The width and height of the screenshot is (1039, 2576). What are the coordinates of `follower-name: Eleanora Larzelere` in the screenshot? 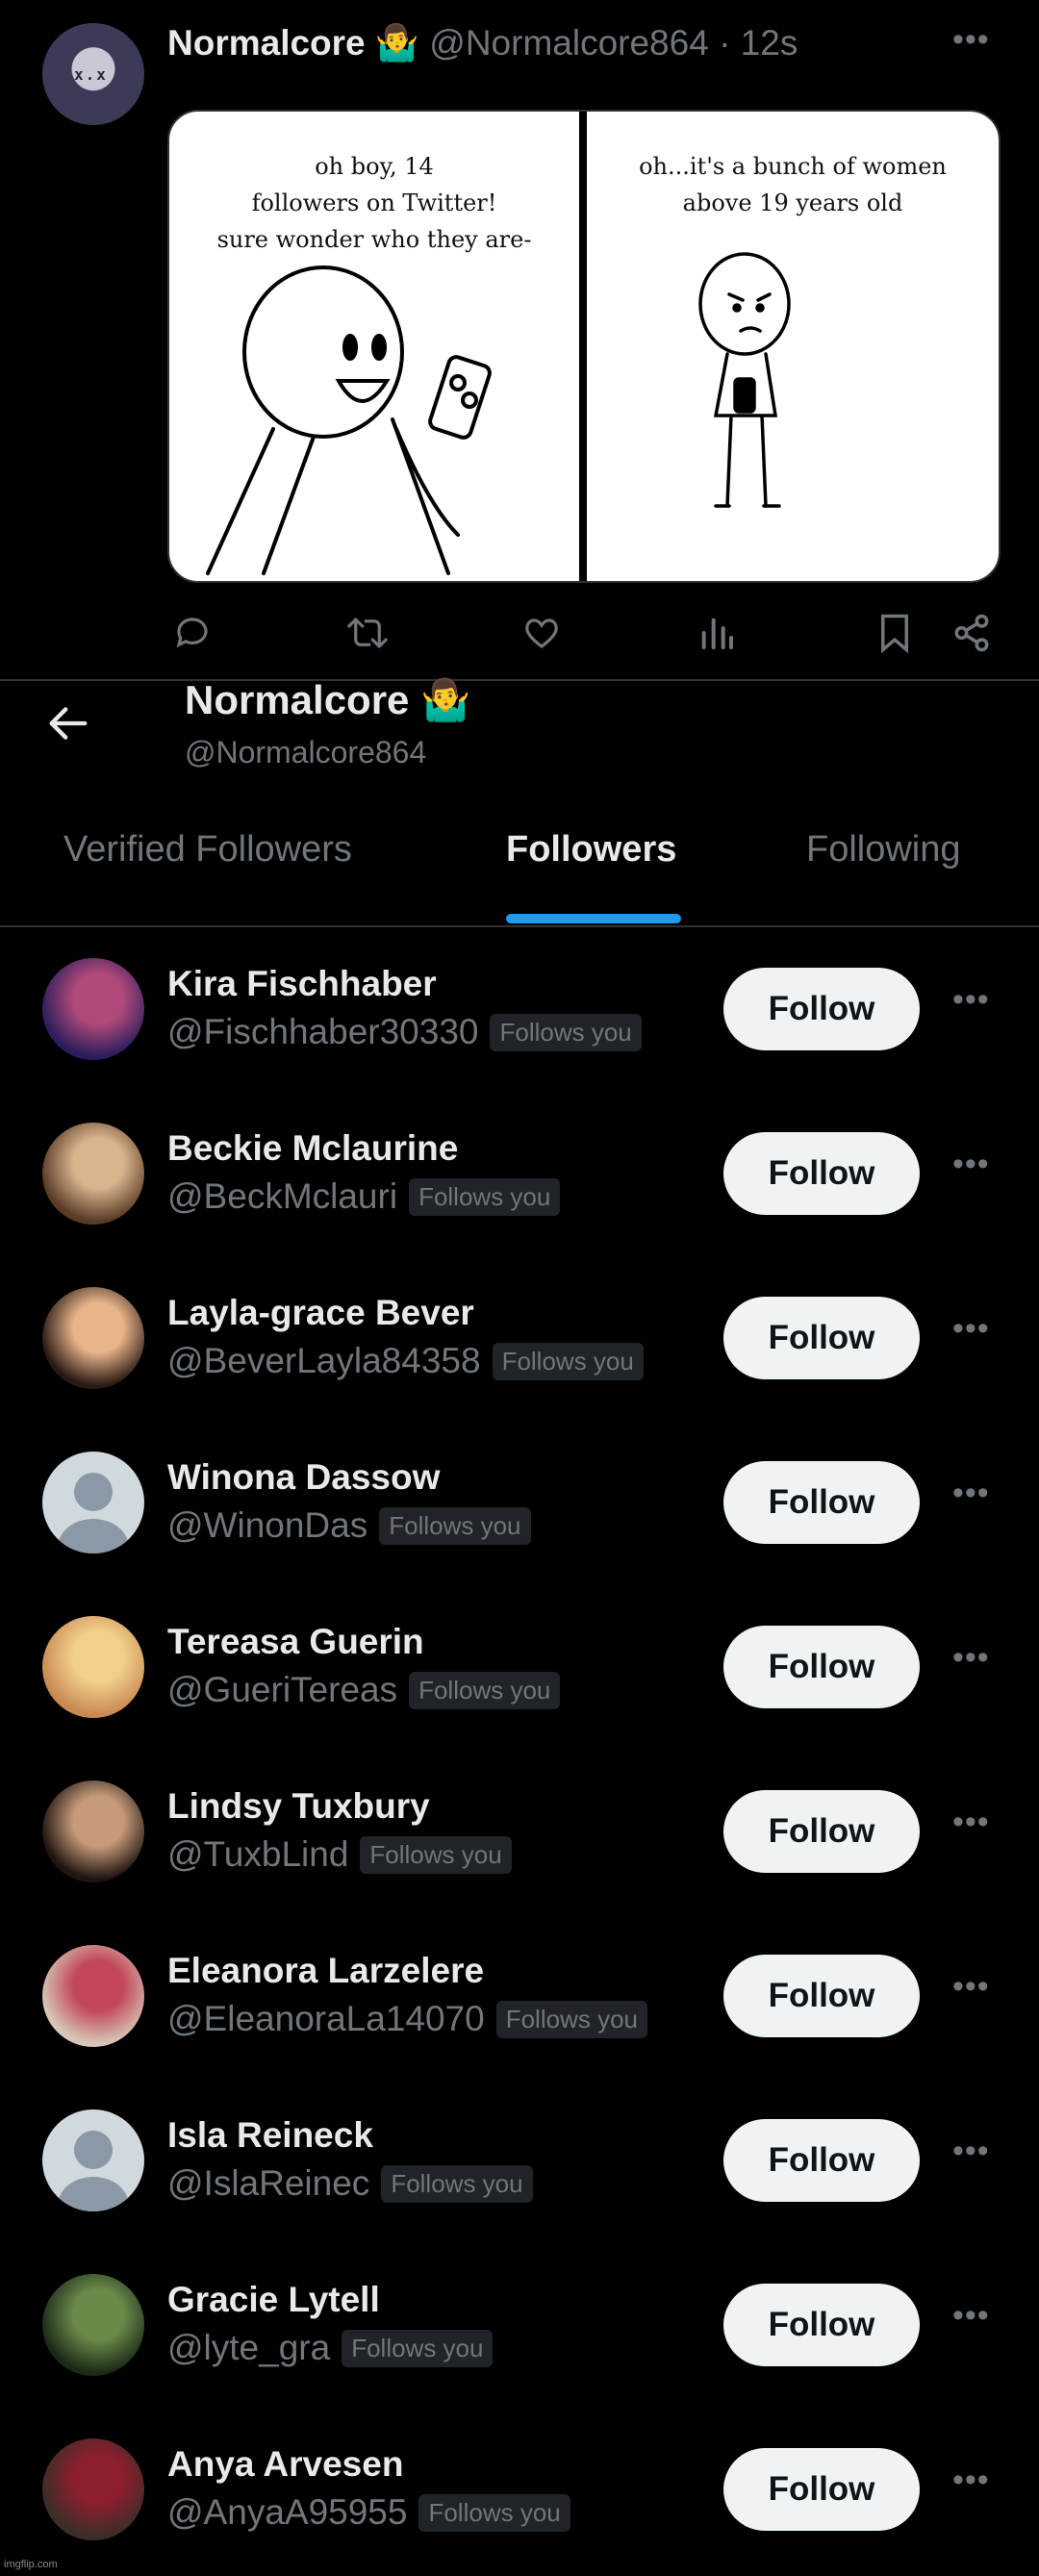 It's located at (325, 1971).